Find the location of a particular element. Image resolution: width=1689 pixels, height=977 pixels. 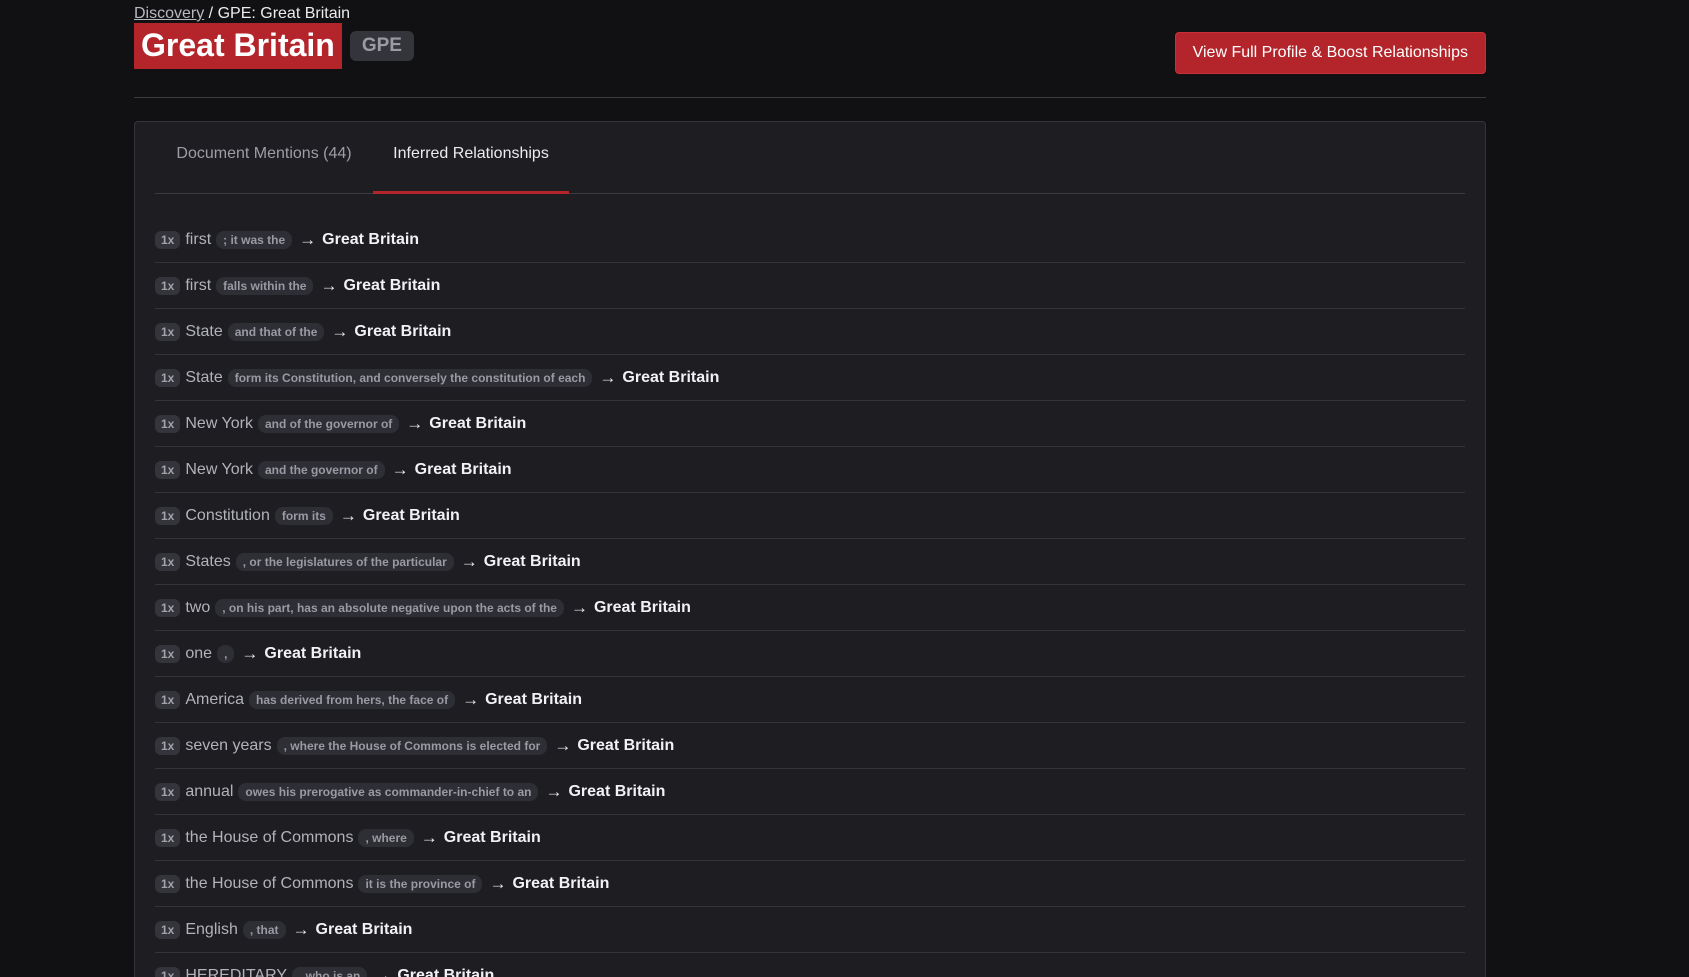

relationship-row: 1x State and that of the → Great Britain is located at coordinates (810, 332).